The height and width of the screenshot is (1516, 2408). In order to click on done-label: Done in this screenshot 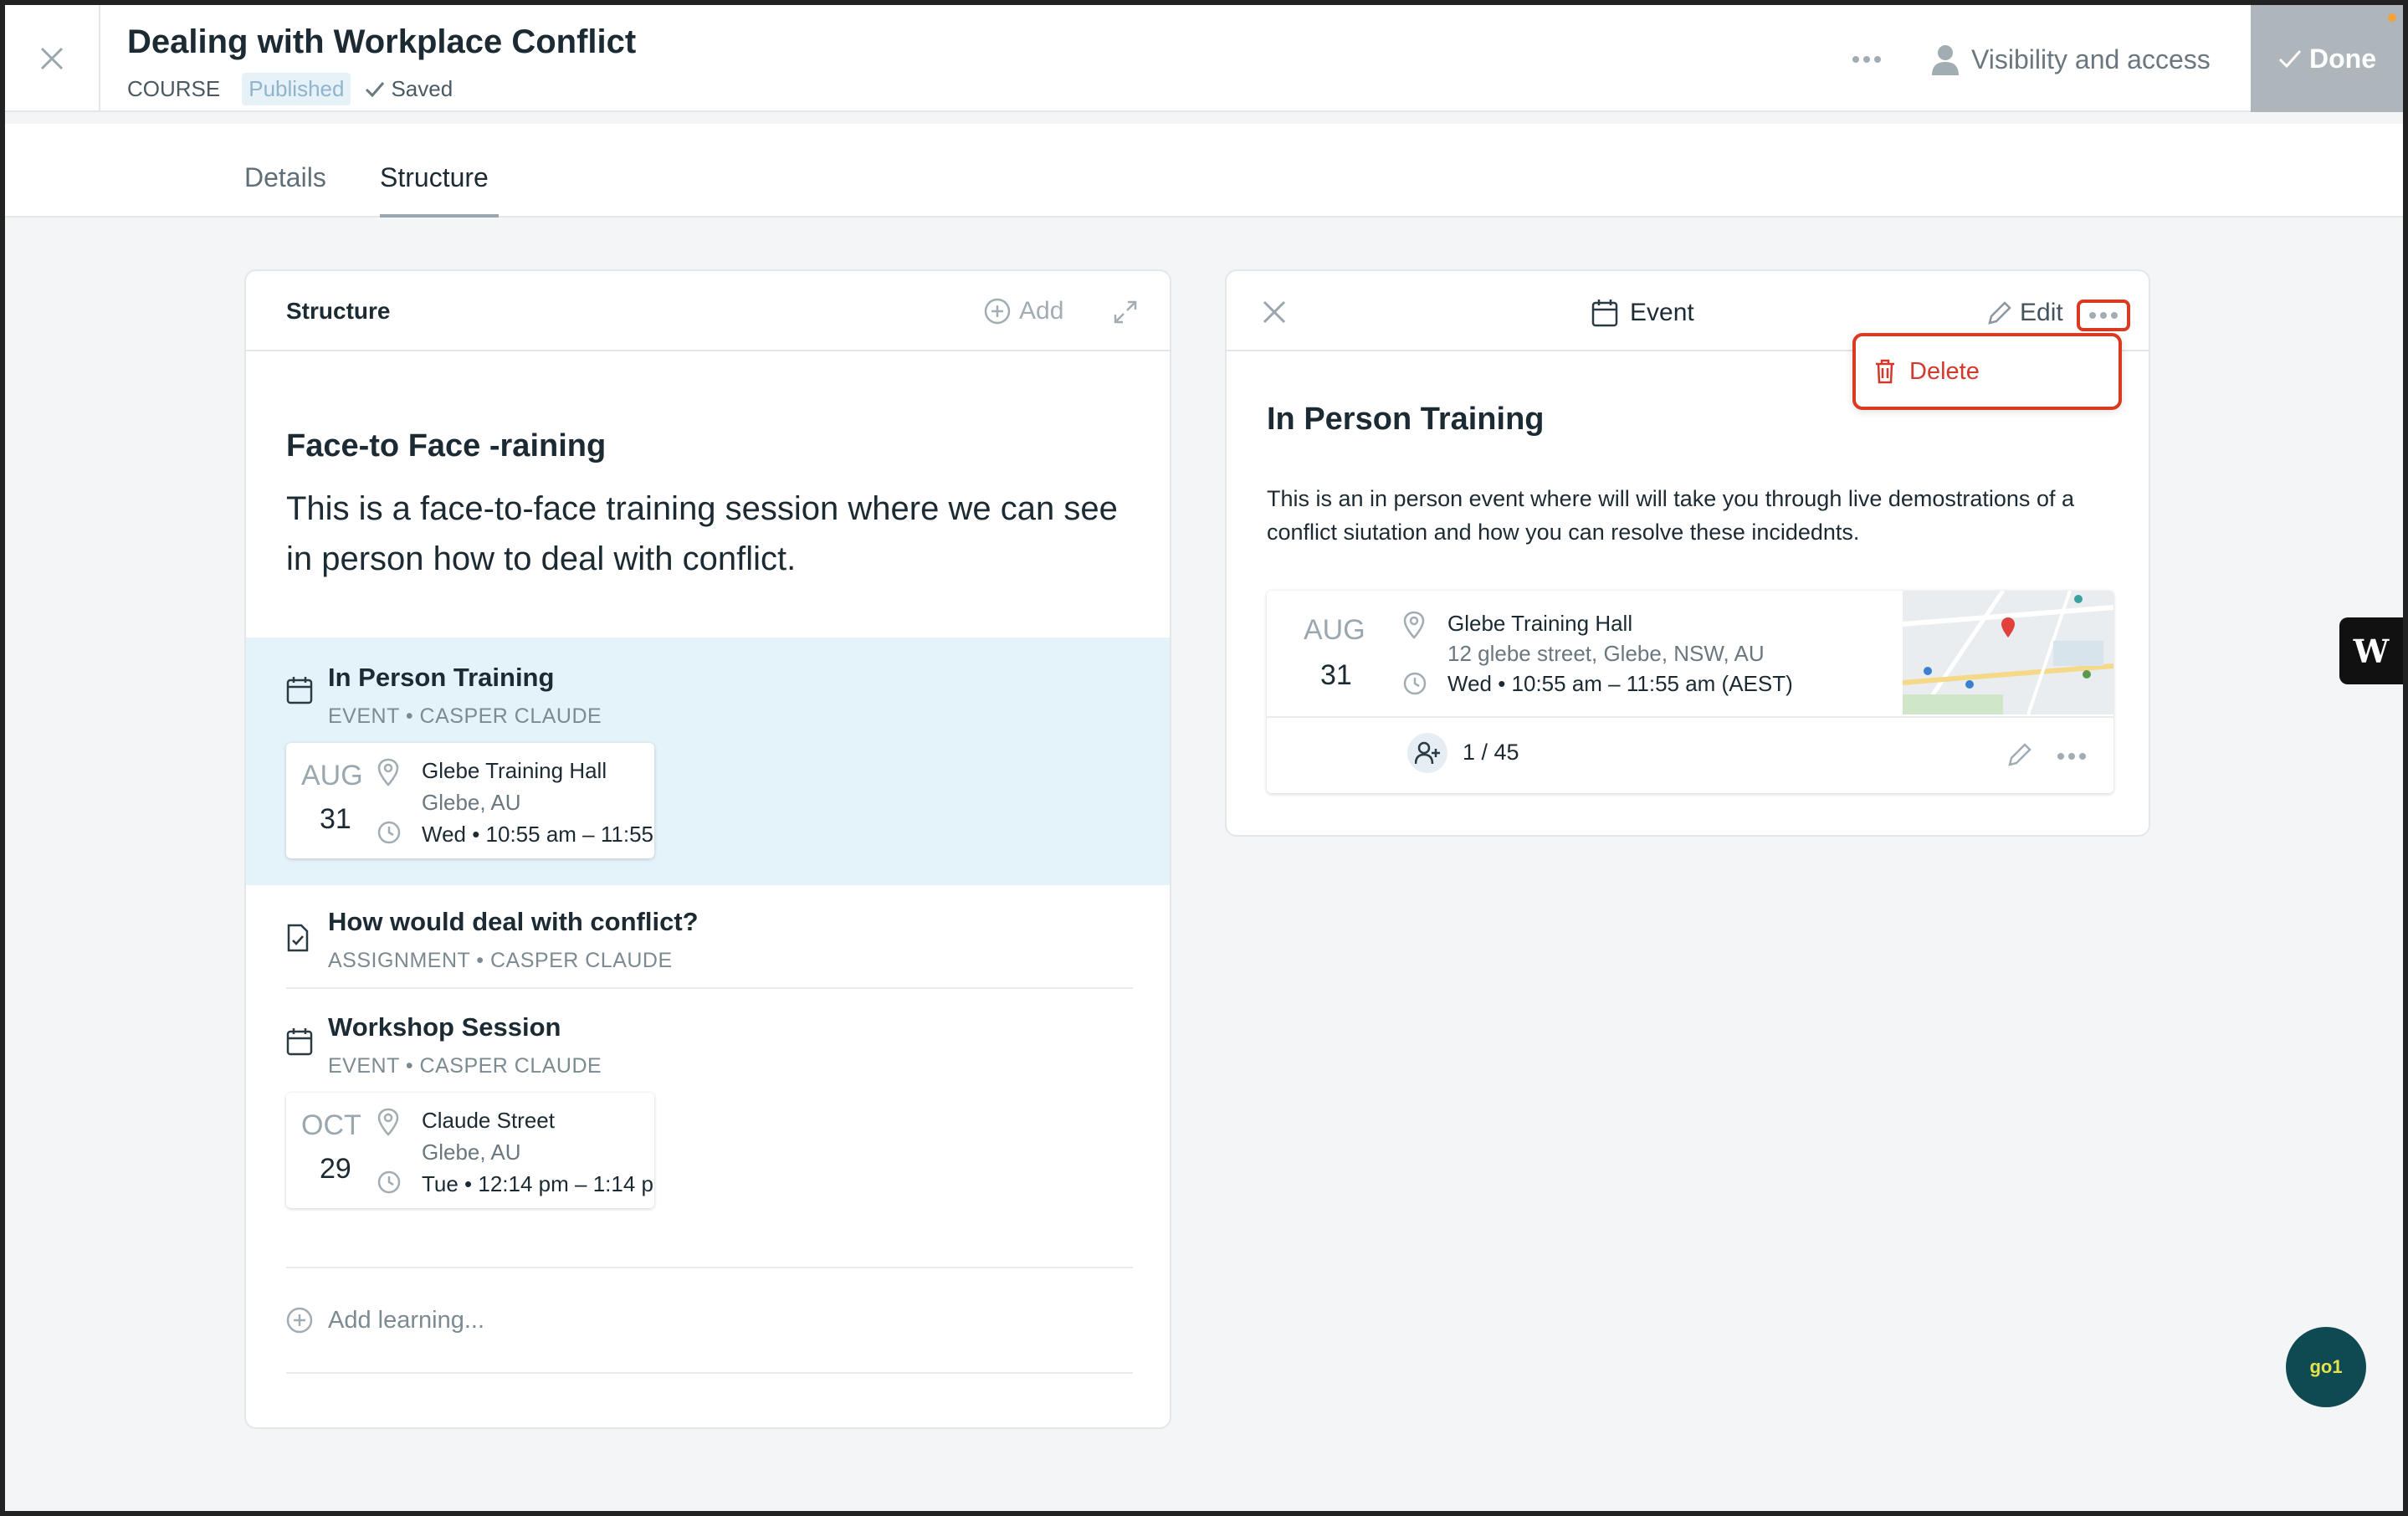, I will do `click(2342, 59)`.